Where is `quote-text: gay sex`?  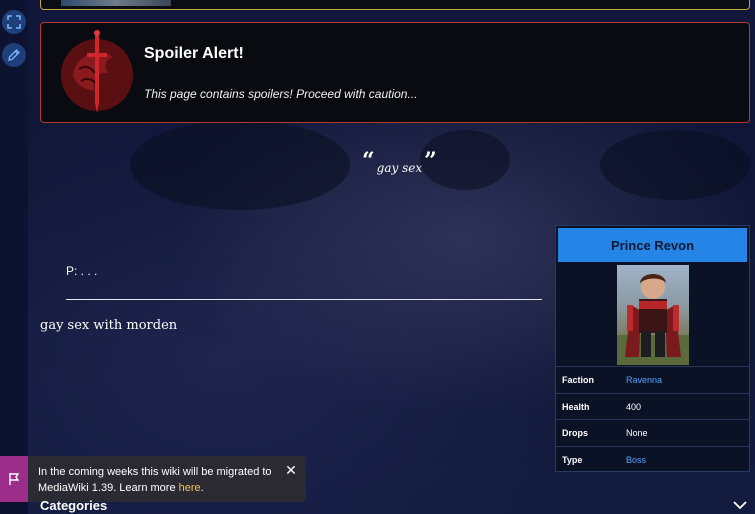
quote-text: gay sex is located at coordinates (399, 168).